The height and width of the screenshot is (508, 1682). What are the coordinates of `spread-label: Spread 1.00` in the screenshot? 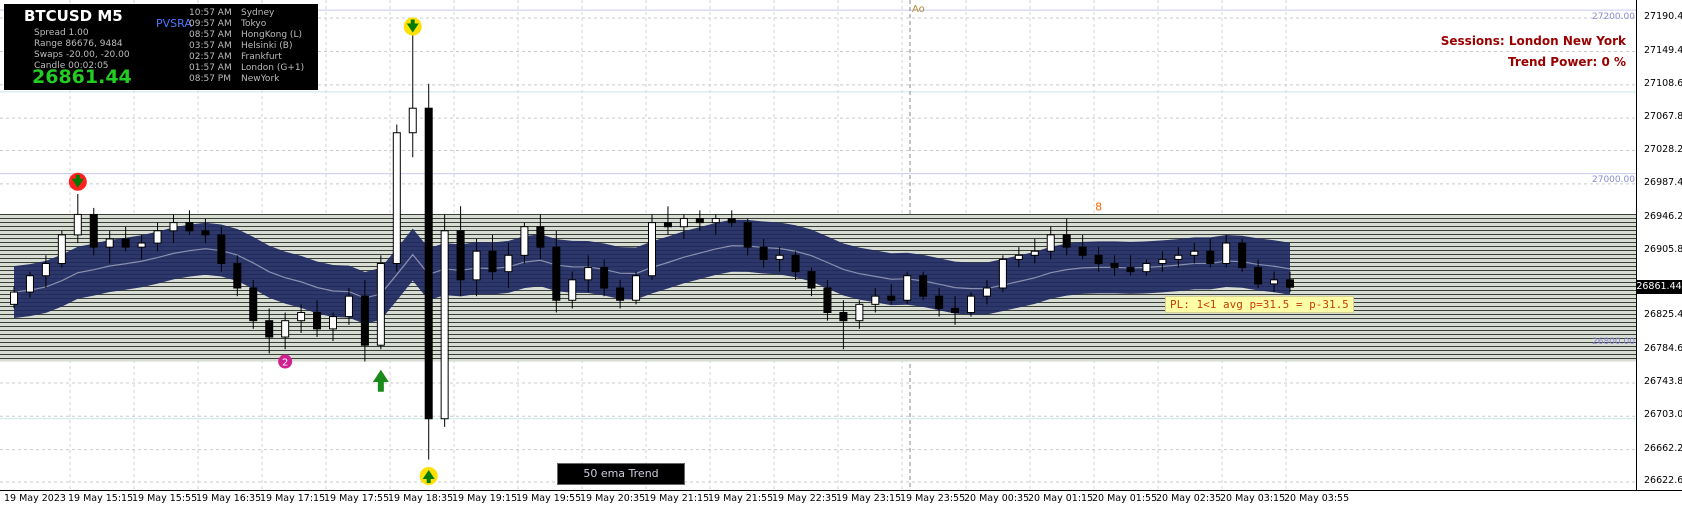 It's located at (61, 33).